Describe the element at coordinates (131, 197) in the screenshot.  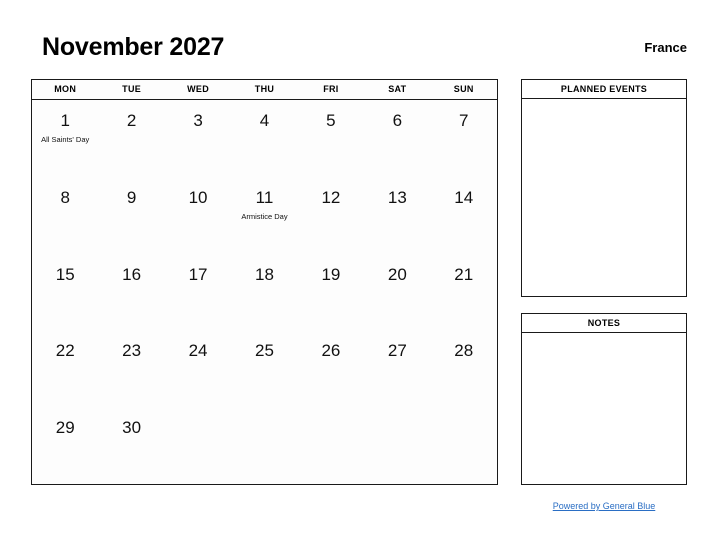
I see `day-number: 9` at that location.